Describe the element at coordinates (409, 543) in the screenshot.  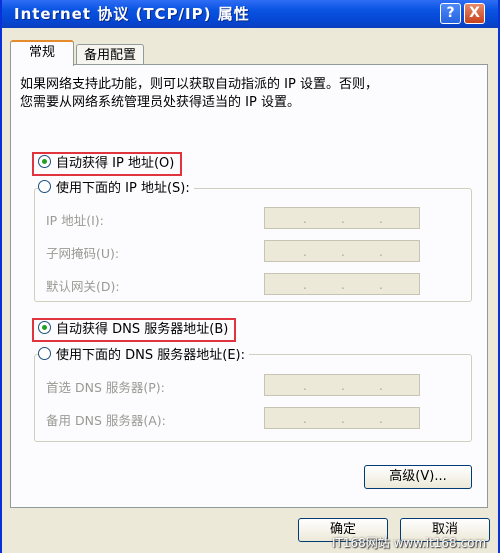
I see `site-watermark: IT168网站 www.it168.com` at that location.